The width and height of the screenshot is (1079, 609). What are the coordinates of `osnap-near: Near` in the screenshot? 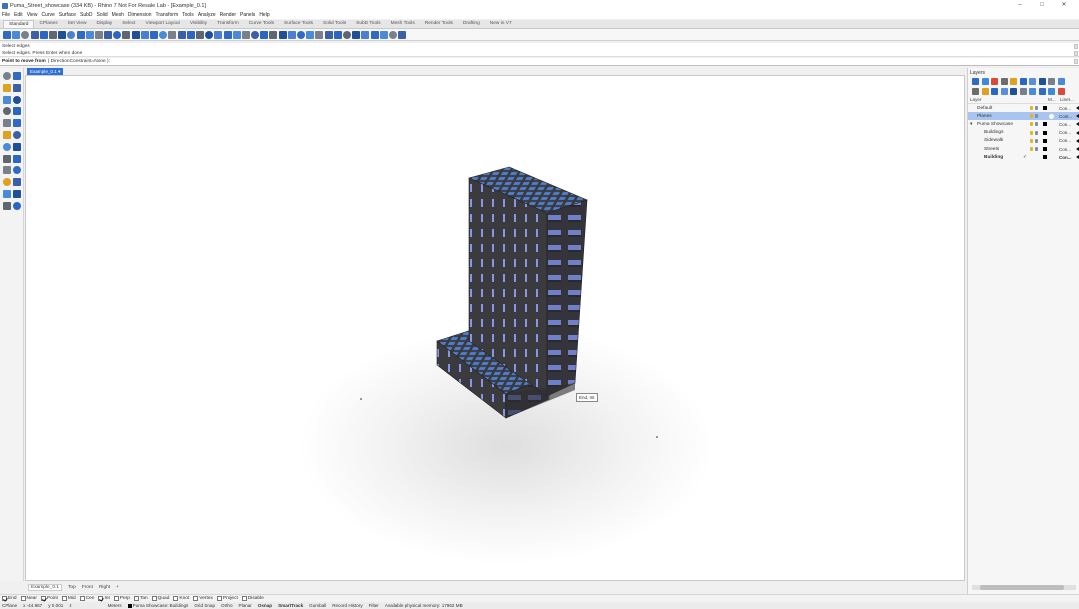 It's located at (28, 598).